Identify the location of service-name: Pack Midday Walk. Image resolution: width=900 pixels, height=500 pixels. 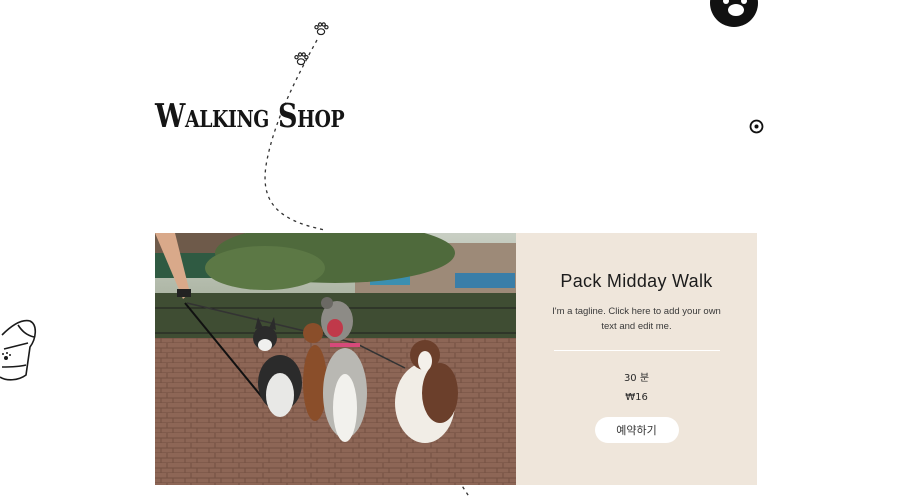
(636, 281).